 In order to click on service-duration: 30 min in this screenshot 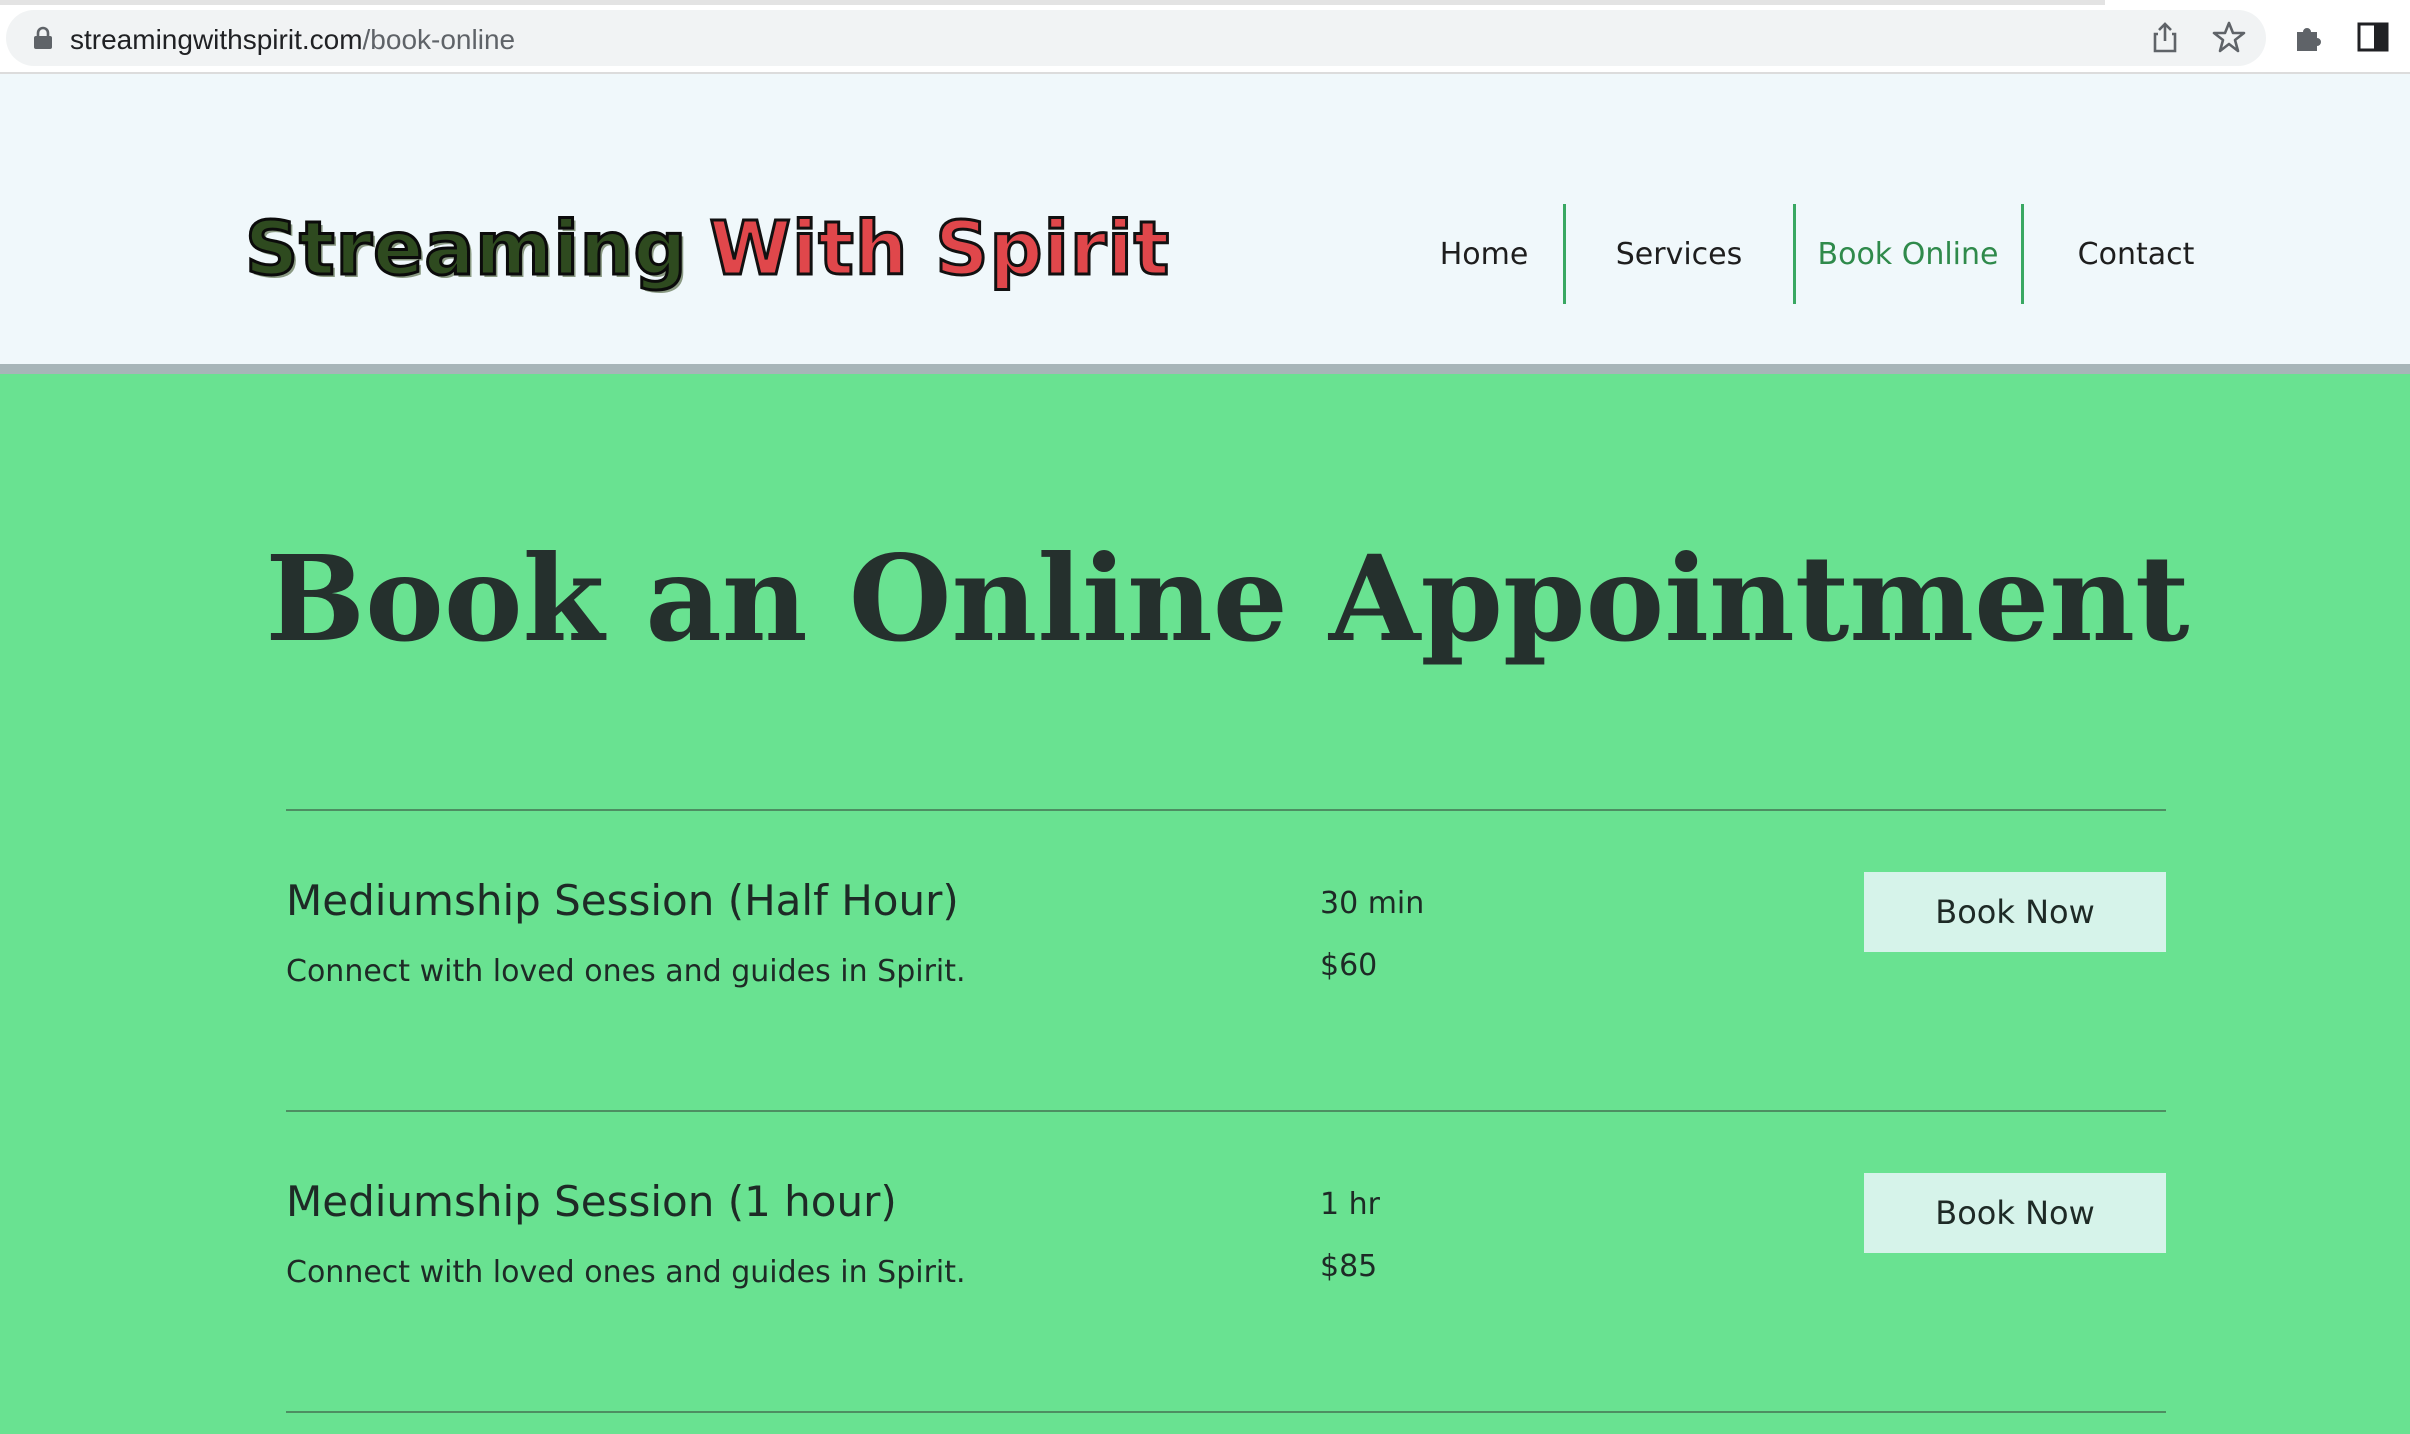, I will do `click(1372, 903)`.